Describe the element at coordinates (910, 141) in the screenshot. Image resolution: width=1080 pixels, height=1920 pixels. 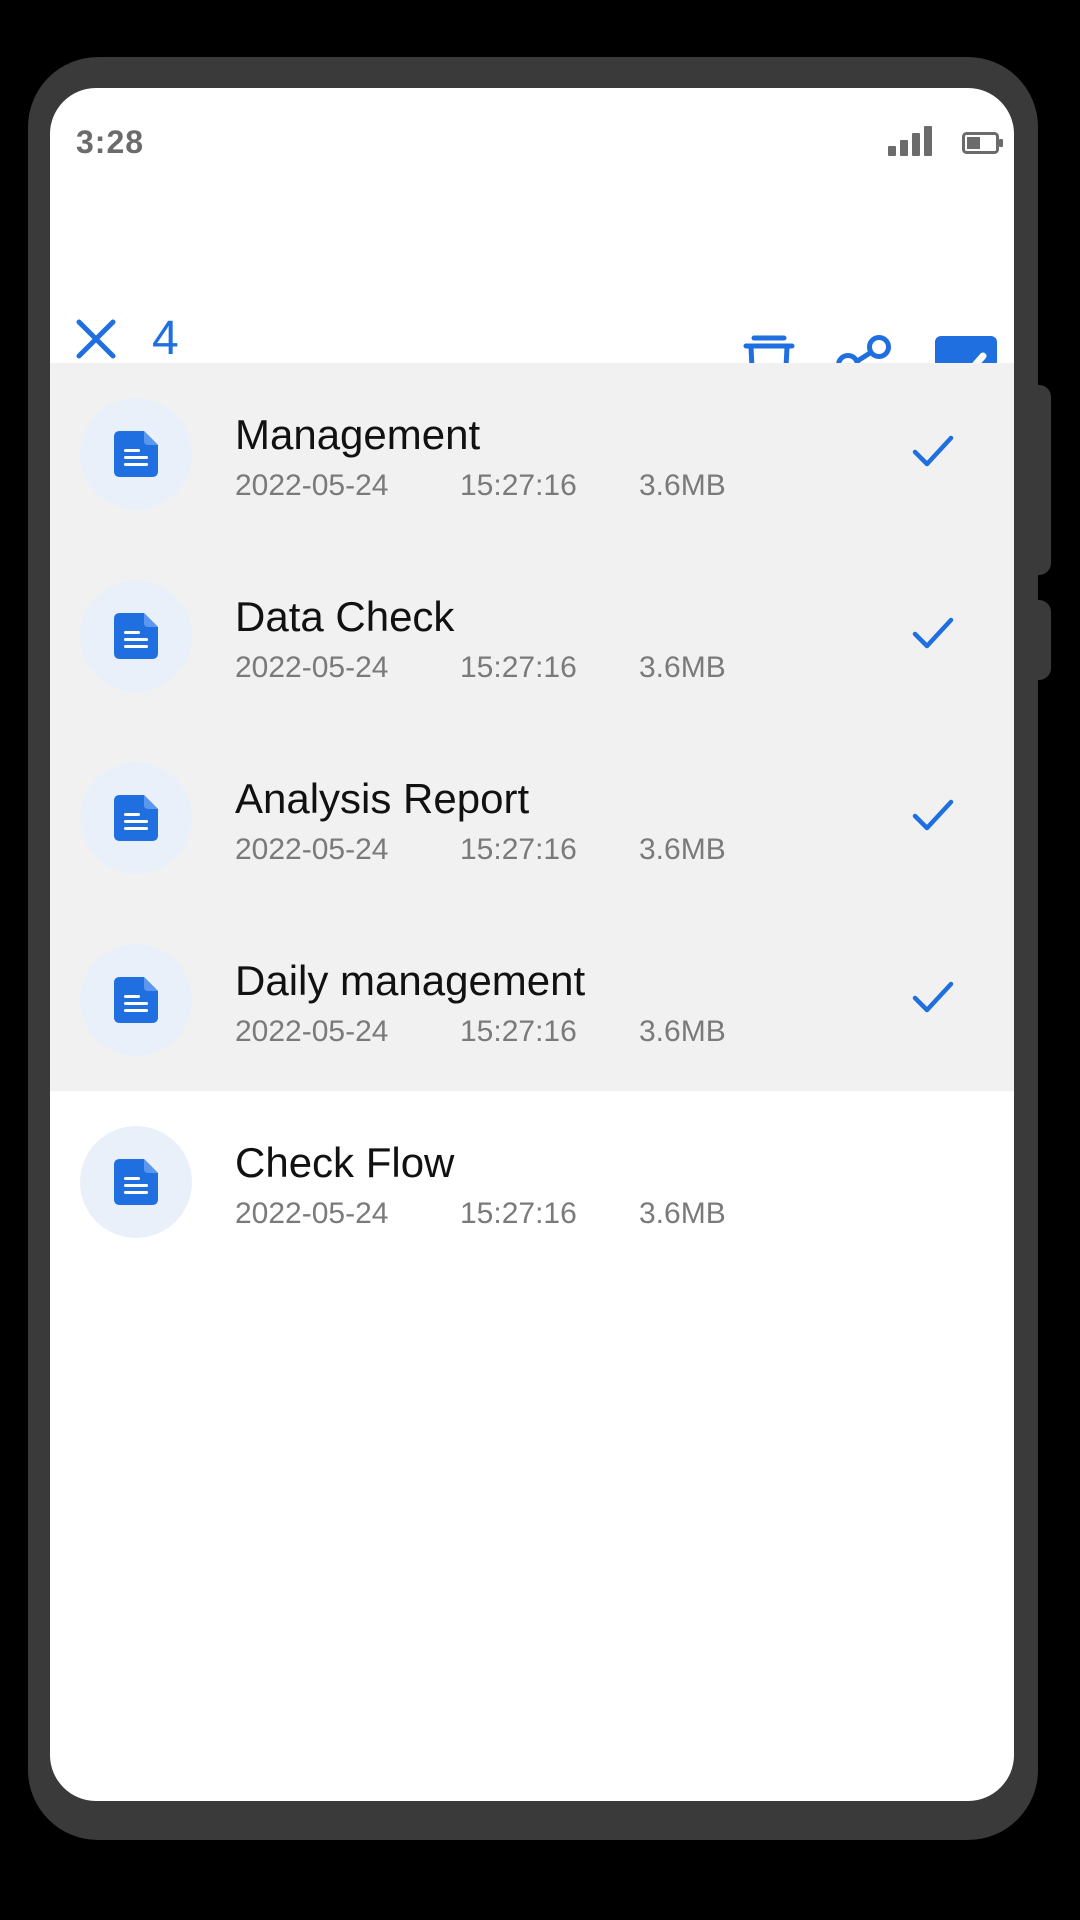
I see `cellular-signal-icon` at that location.